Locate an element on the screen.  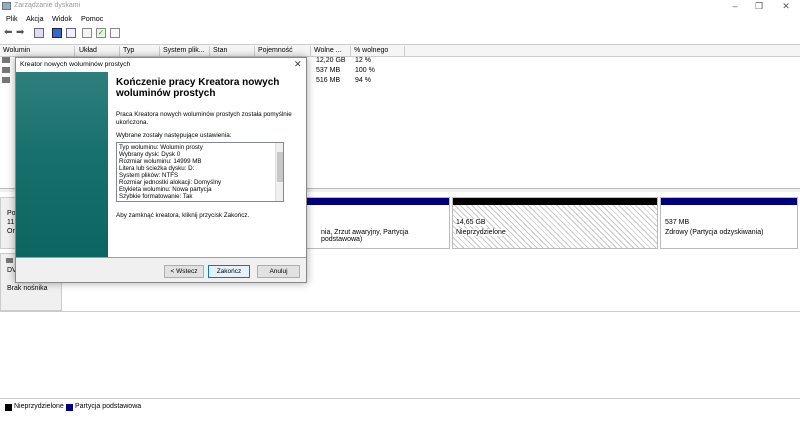
setting-line: Etykieta woluminu: Nowa partycja is located at coordinates (165, 189).